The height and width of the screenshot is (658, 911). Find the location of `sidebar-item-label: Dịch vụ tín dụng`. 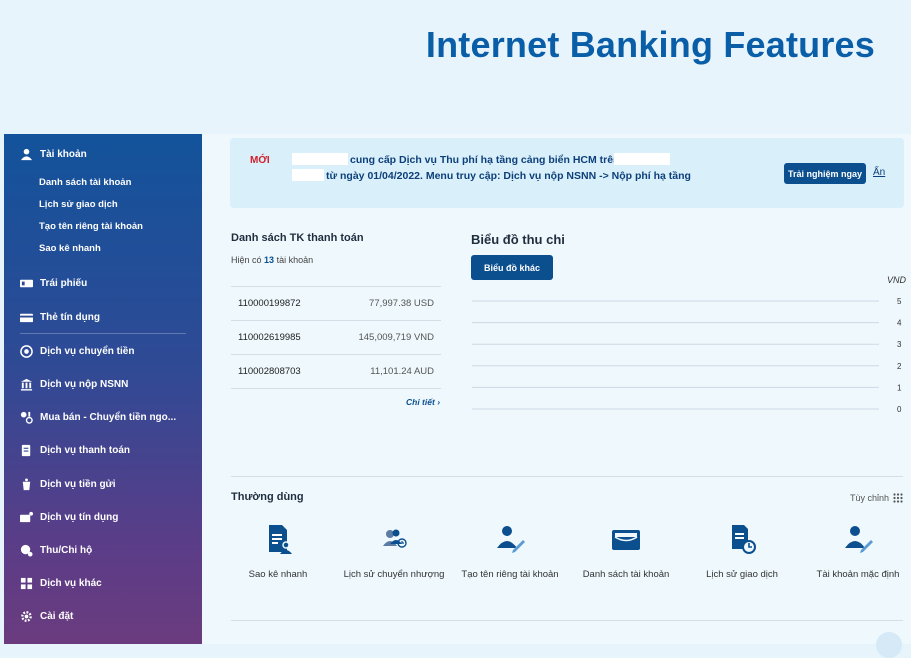

sidebar-item-label: Dịch vụ tín dụng is located at coordinates (79, 517).